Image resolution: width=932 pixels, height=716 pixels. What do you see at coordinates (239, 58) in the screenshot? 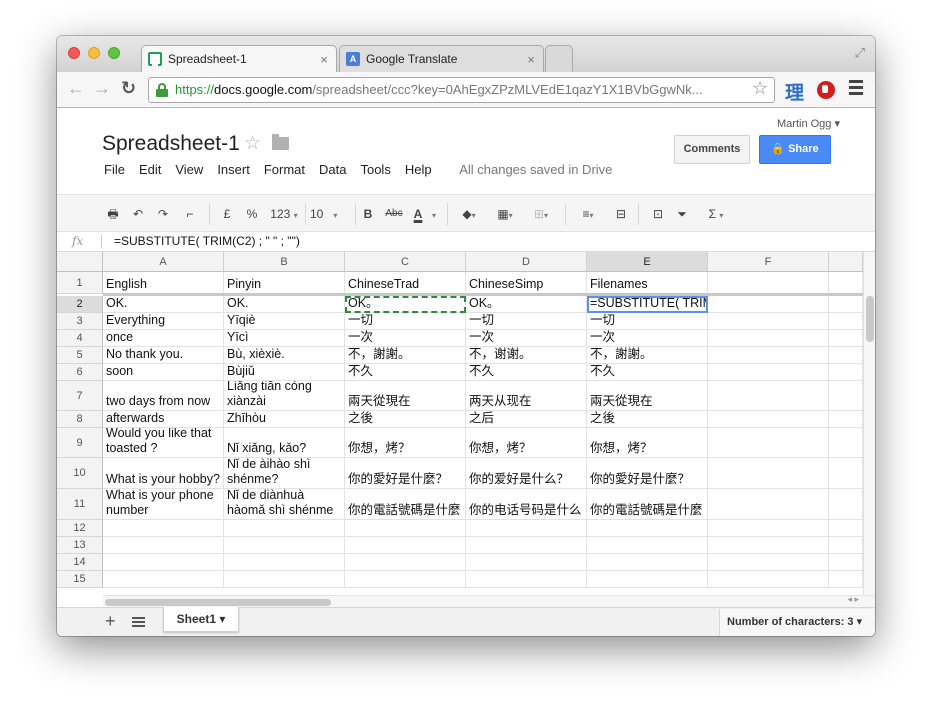
I see `tab-spreadsheet: Spreadsheet-1 ×` at bounding box center [239, 58].